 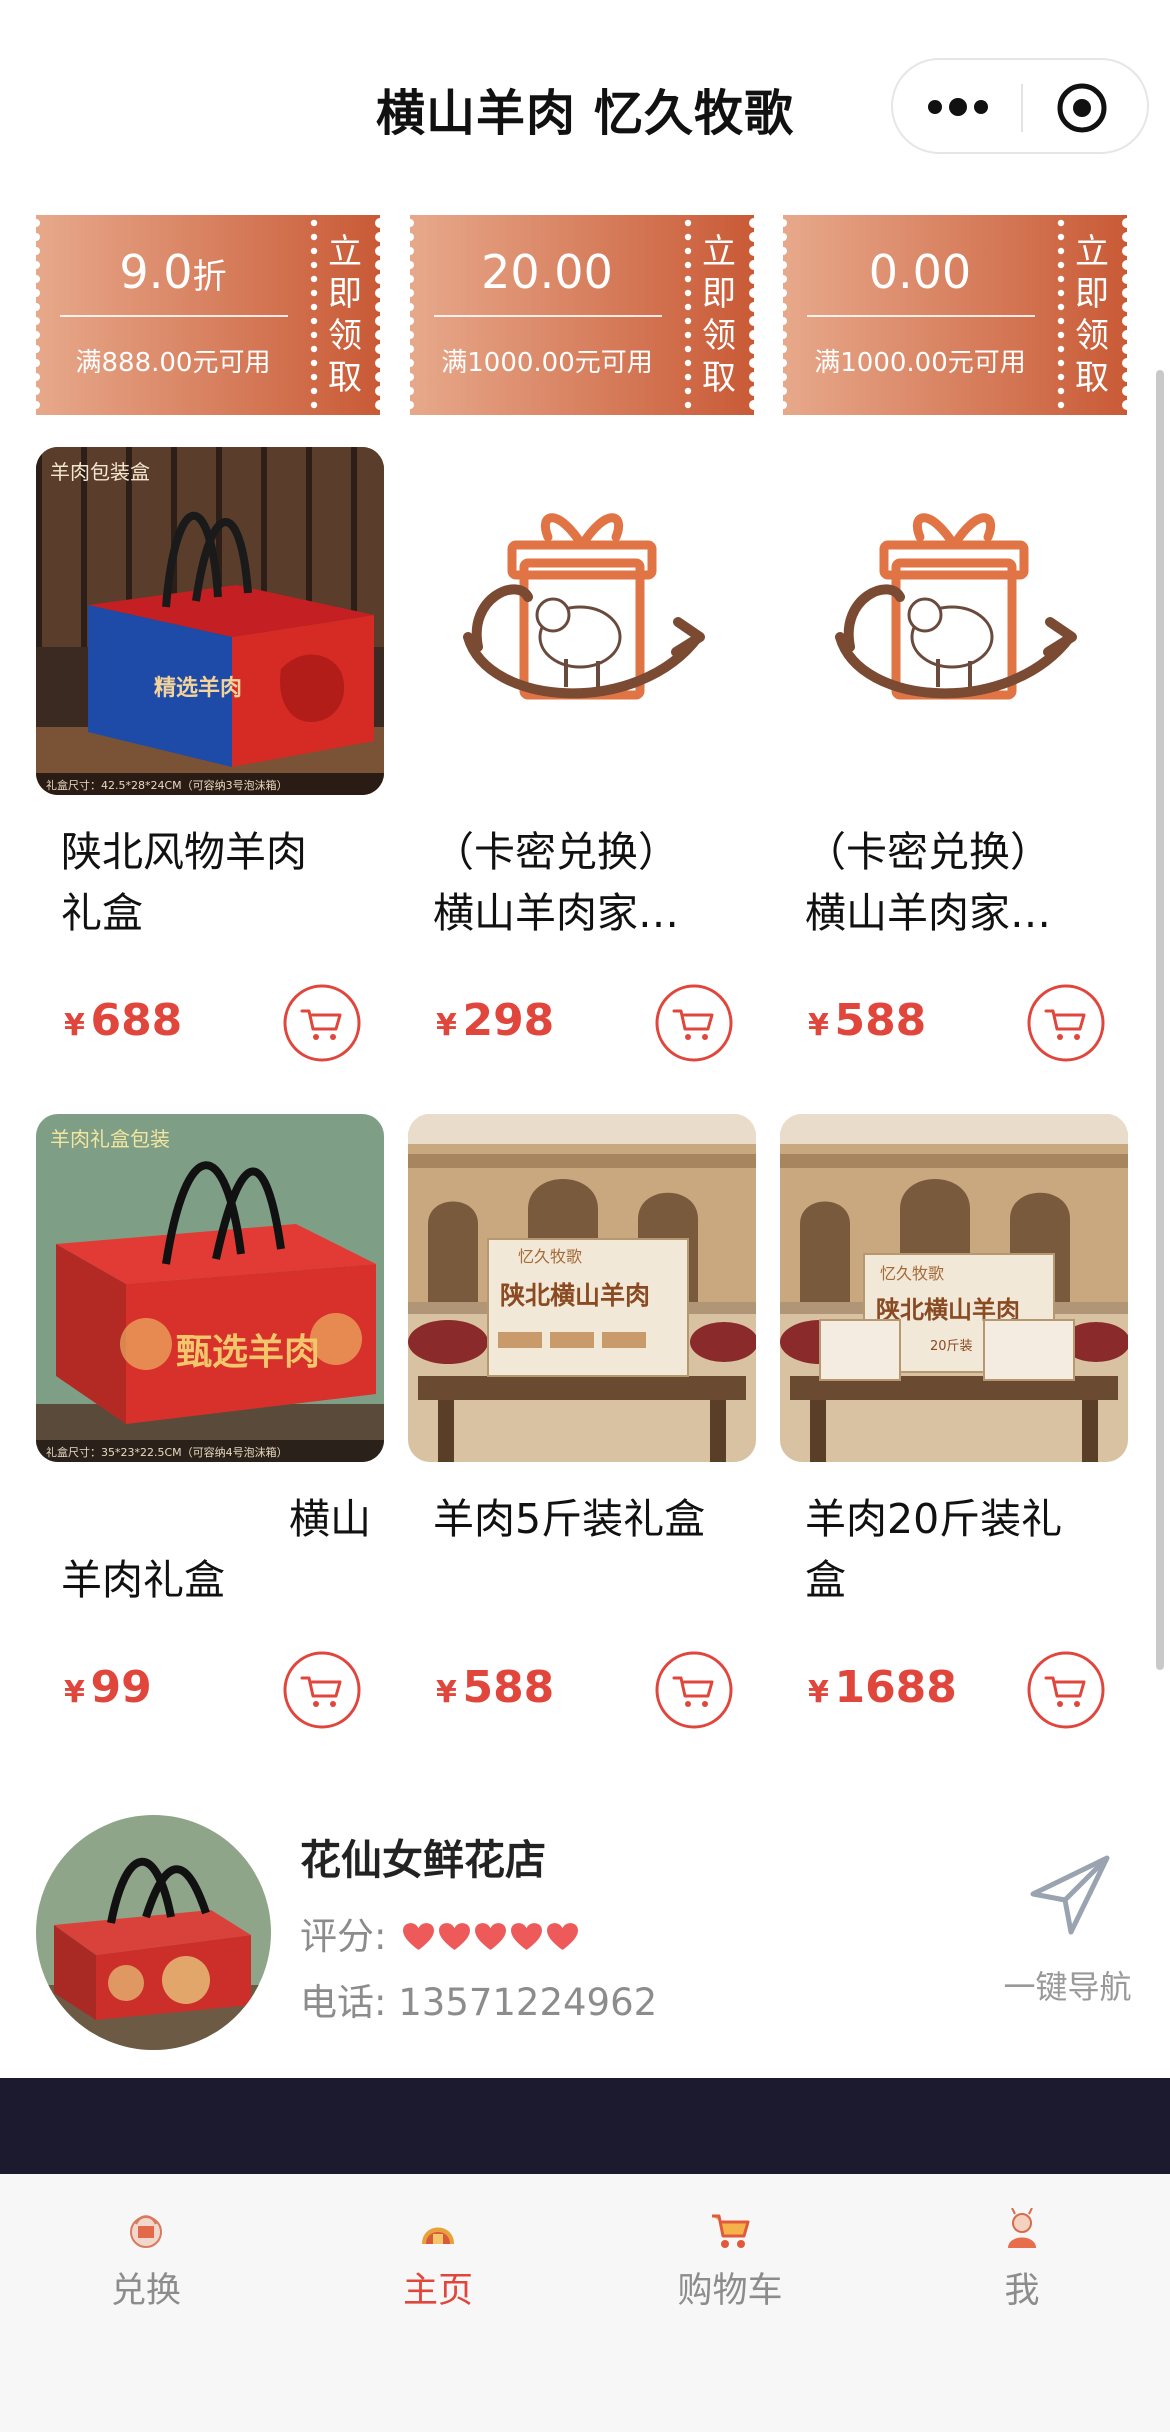 I want to click on svg-text: 羊肉礼盒包装, so click(x=110, y=1139).